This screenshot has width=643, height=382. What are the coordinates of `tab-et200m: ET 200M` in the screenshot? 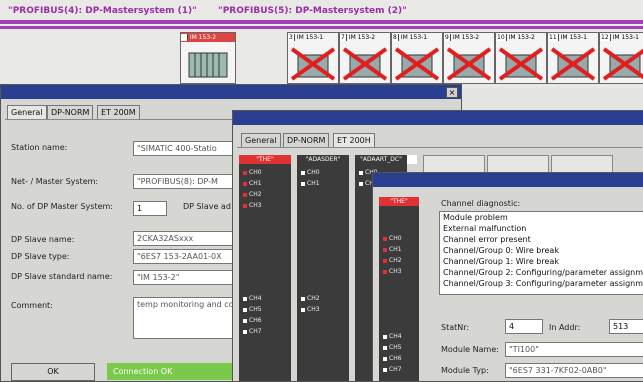 It's located at (118, 112).